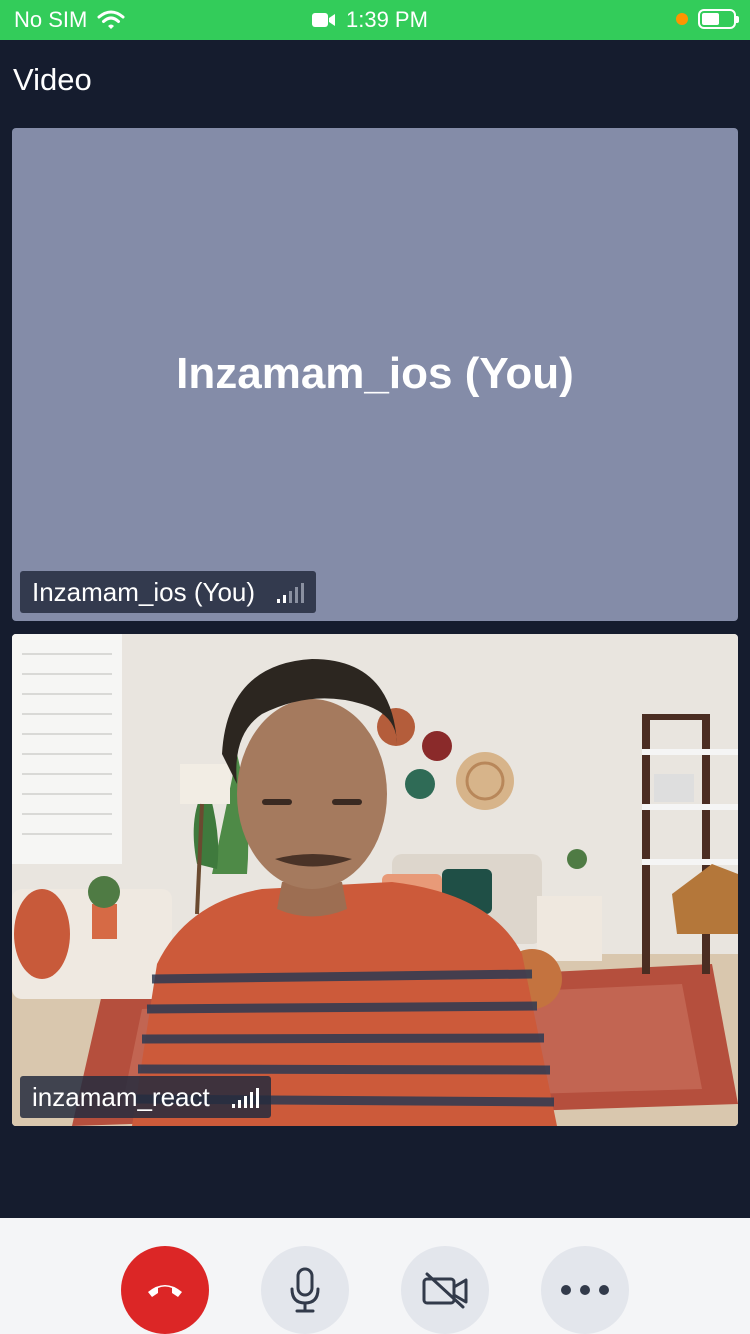 The image size is (750, 1334). I want to click on status-right, so click(707, 19).